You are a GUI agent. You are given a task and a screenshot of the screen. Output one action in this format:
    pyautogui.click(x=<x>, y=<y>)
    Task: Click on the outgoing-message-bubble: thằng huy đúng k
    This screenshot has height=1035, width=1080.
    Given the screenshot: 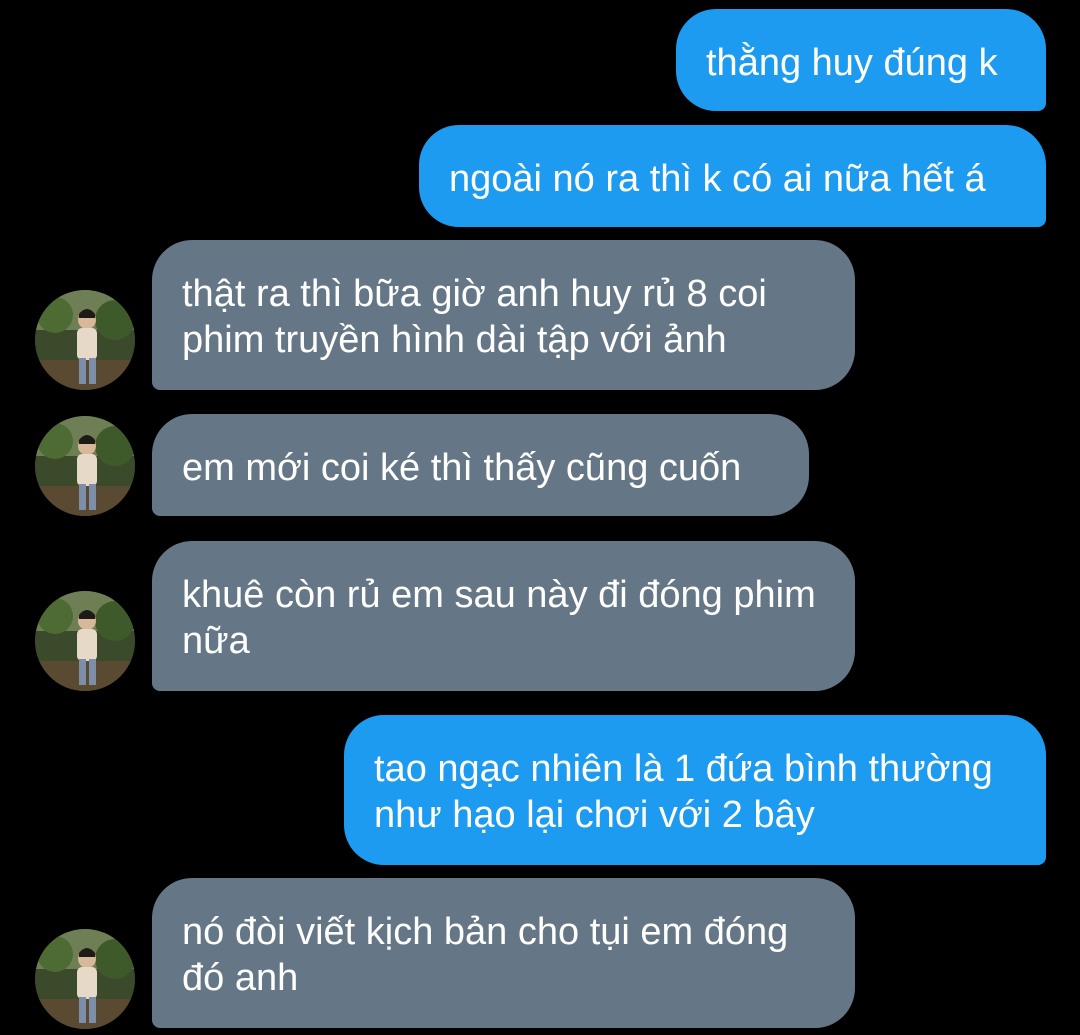 What is the action you would take?
    pyautogui.click(x=861, y=60)
    